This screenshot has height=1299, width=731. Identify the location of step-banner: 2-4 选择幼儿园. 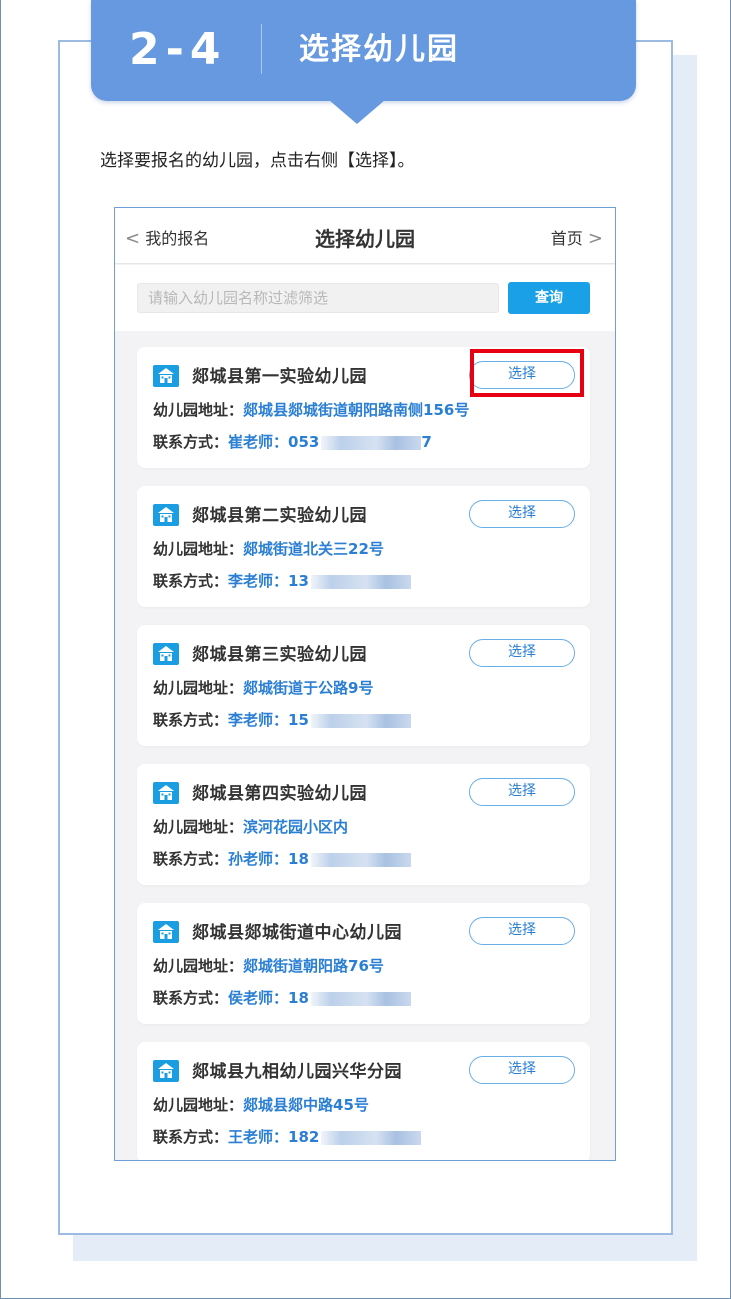
(363, 62).